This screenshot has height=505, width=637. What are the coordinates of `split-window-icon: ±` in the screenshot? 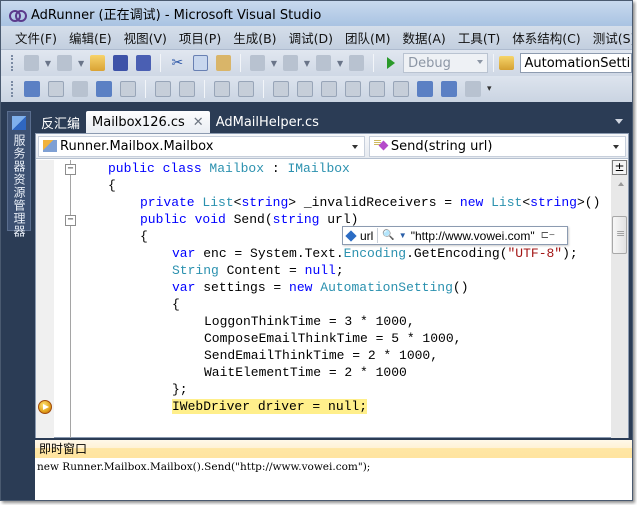 It's located at (619, 167).